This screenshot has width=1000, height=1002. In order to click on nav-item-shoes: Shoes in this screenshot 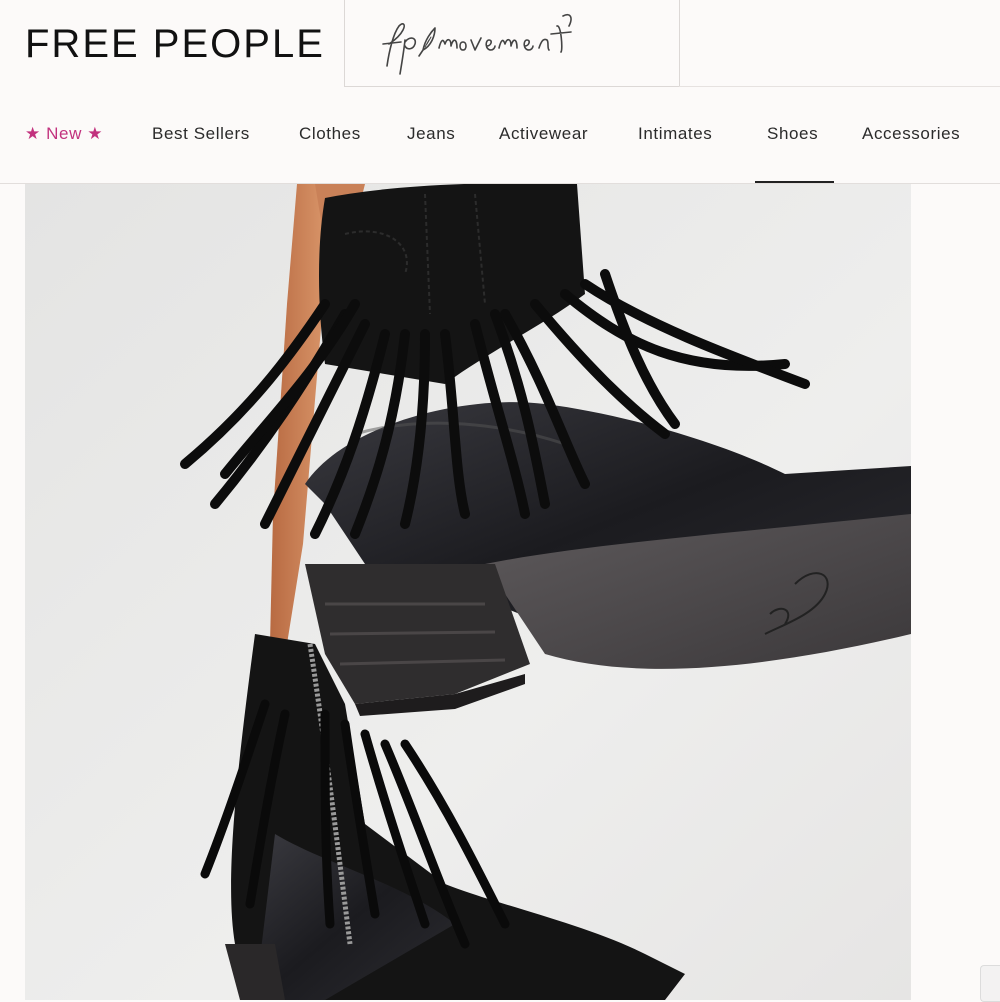, I will do `click(792, 134)`.